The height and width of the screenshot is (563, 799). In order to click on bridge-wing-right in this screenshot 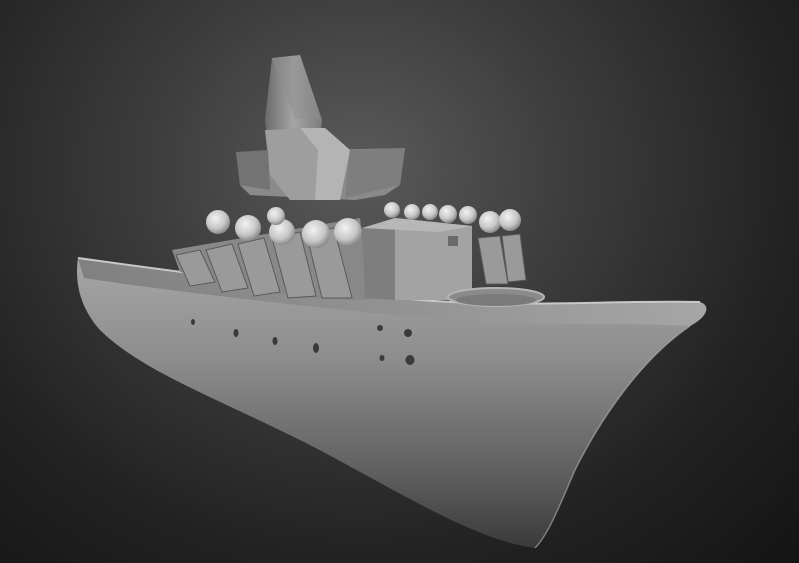, I will do `click(375, 173)`.